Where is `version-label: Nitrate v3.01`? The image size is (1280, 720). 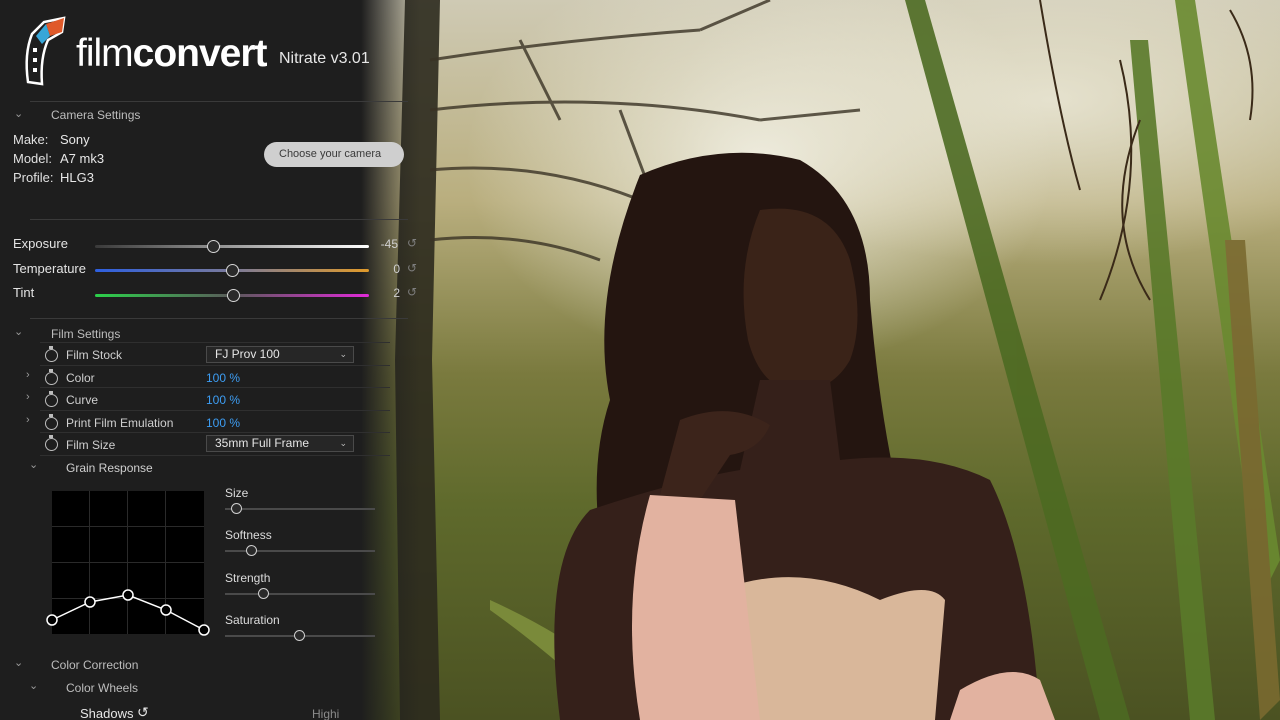
version-label: Nitrate v3.01 is located at coordinates (324, 58).